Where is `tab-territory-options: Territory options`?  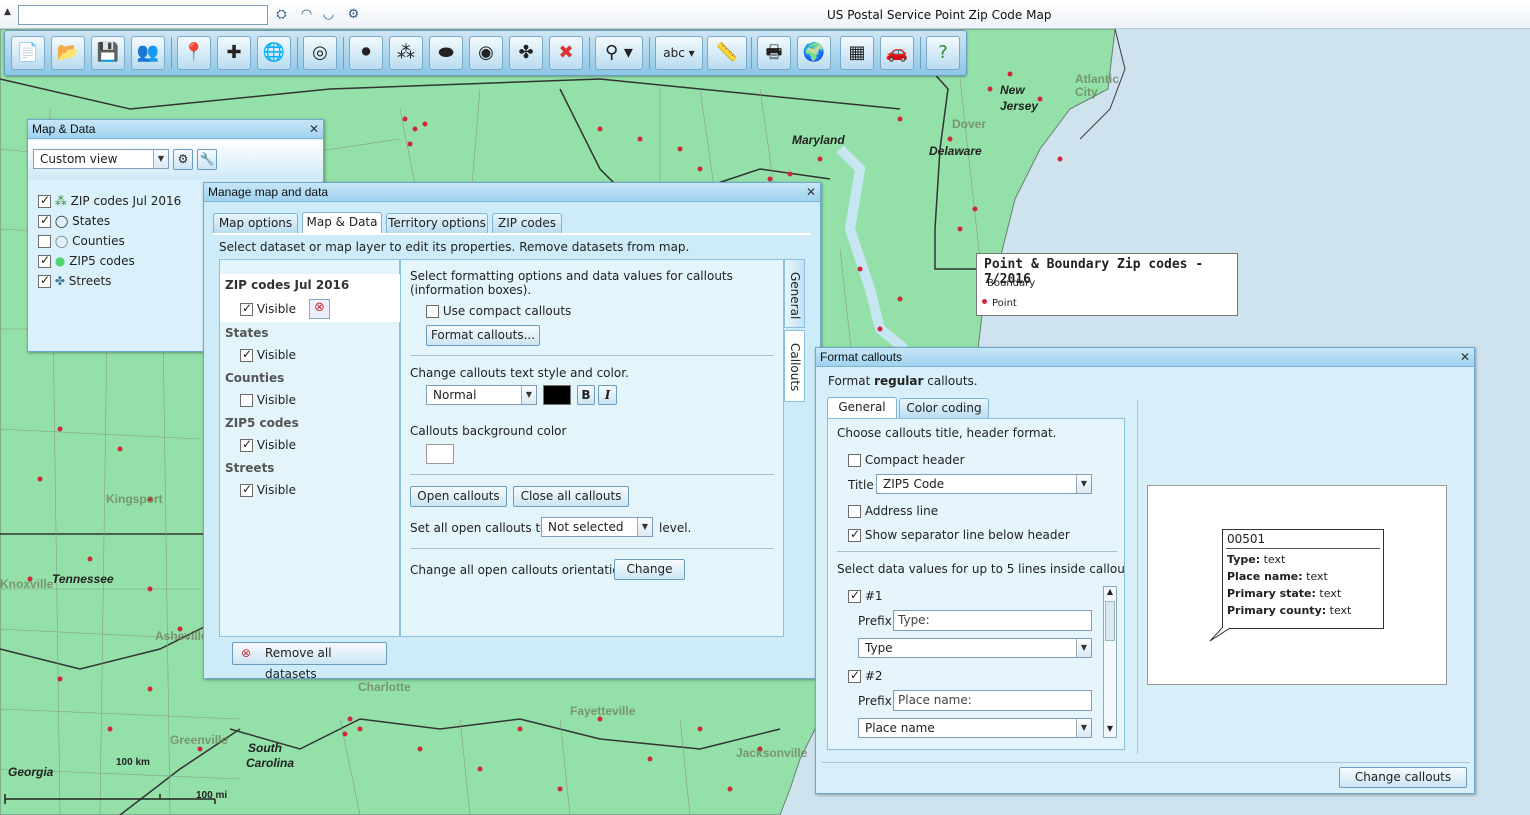
tab-territory-options: Territory options is located at coordinates (437, 223).